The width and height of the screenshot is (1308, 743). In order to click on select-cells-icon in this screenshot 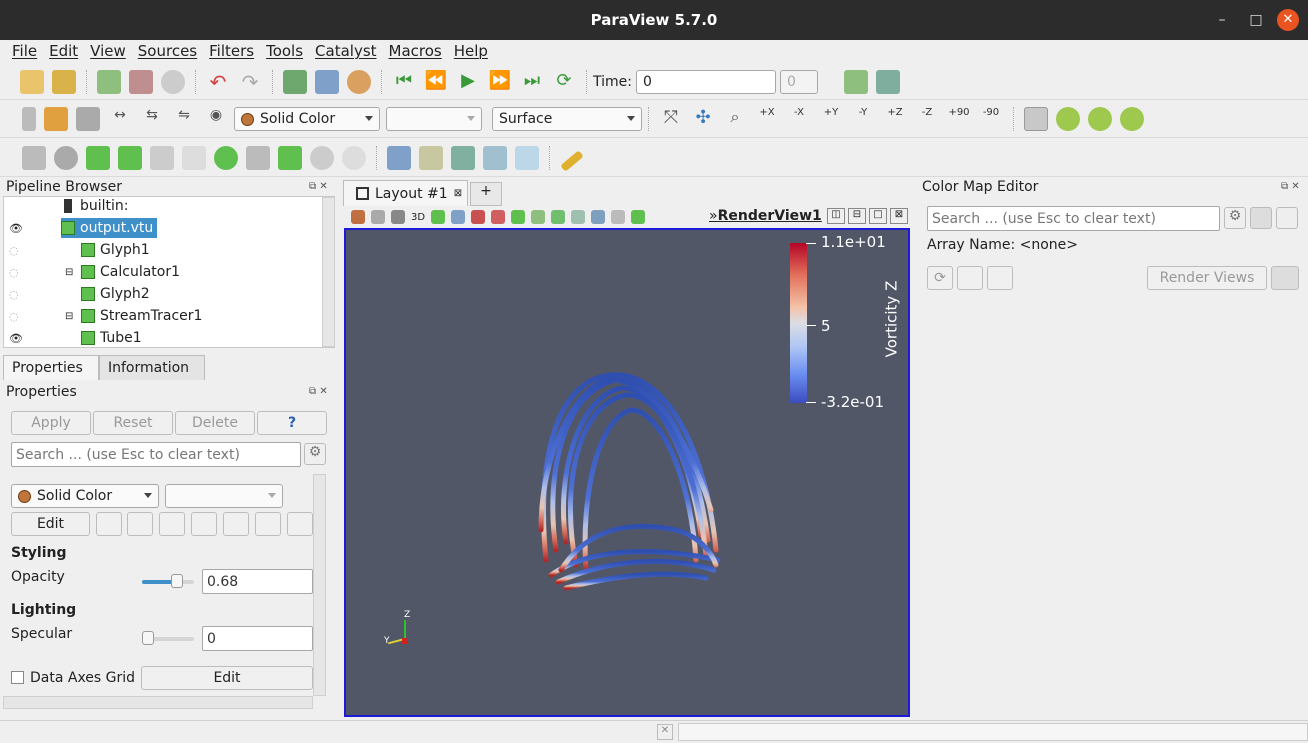, I will do `click(438, 217)`.